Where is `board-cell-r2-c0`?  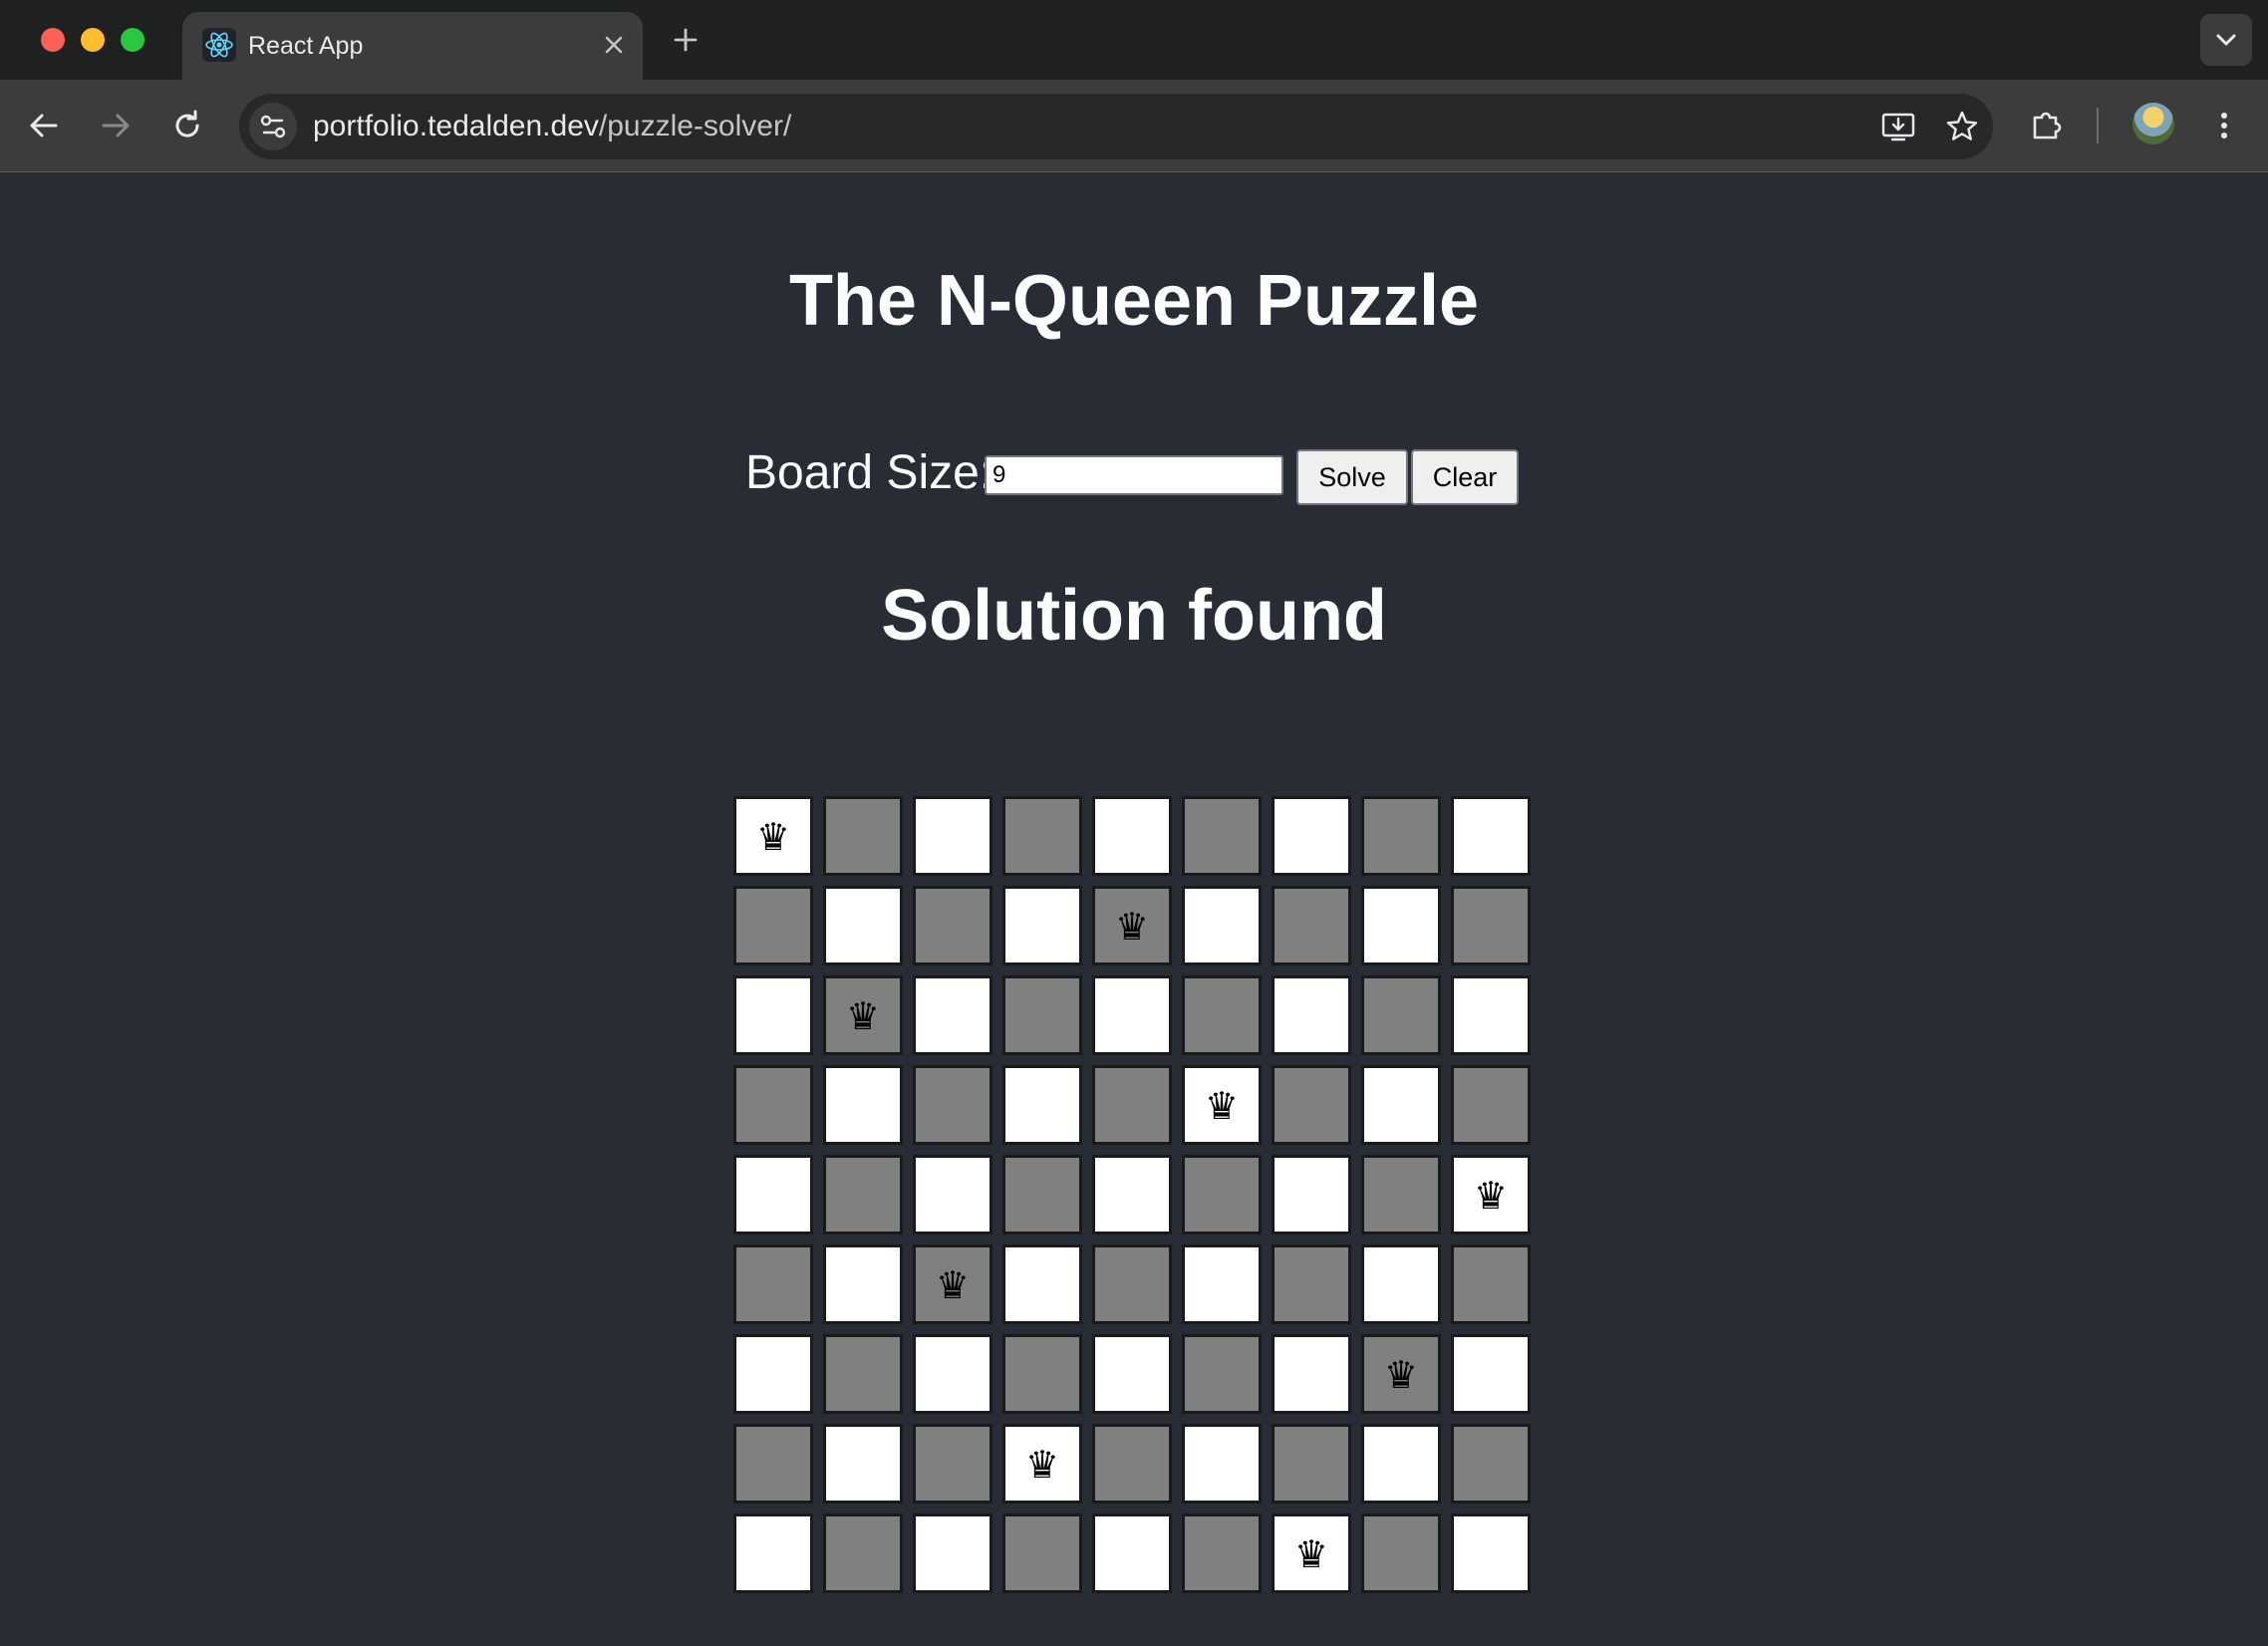
board-cell-r2-c0 is located at coordinates (773, 1015).